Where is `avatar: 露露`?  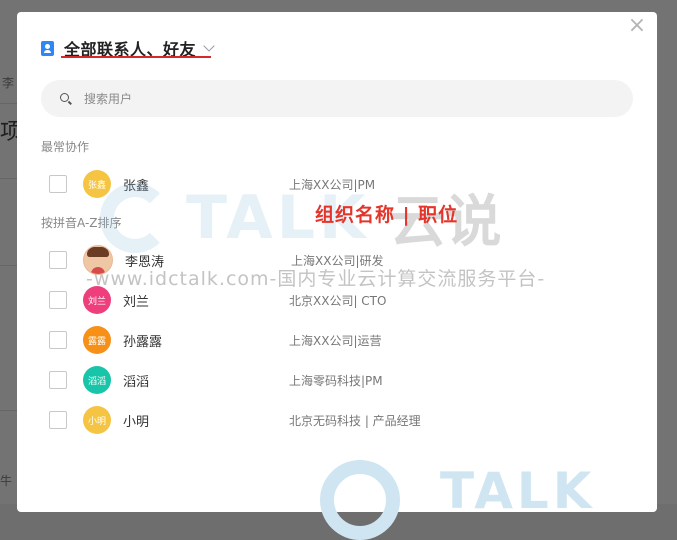 avatar: 露露 is located at coordinates (97, 340).